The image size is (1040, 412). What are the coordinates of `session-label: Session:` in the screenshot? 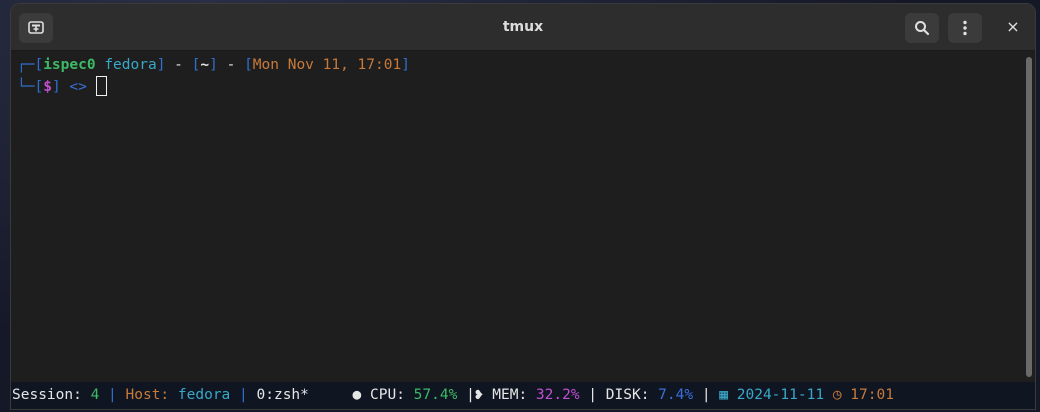 It's located at (51, 395).